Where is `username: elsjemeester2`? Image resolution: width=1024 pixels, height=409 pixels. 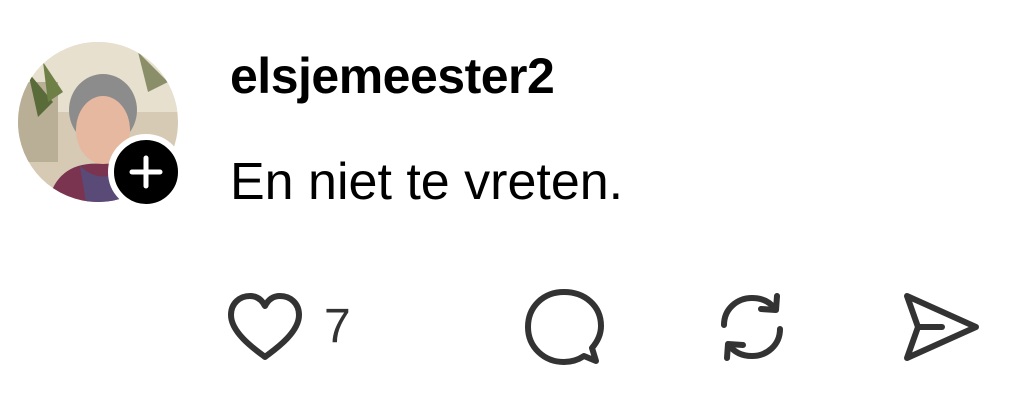 username: elsjemeester2 is located at coordinates (392, 76).